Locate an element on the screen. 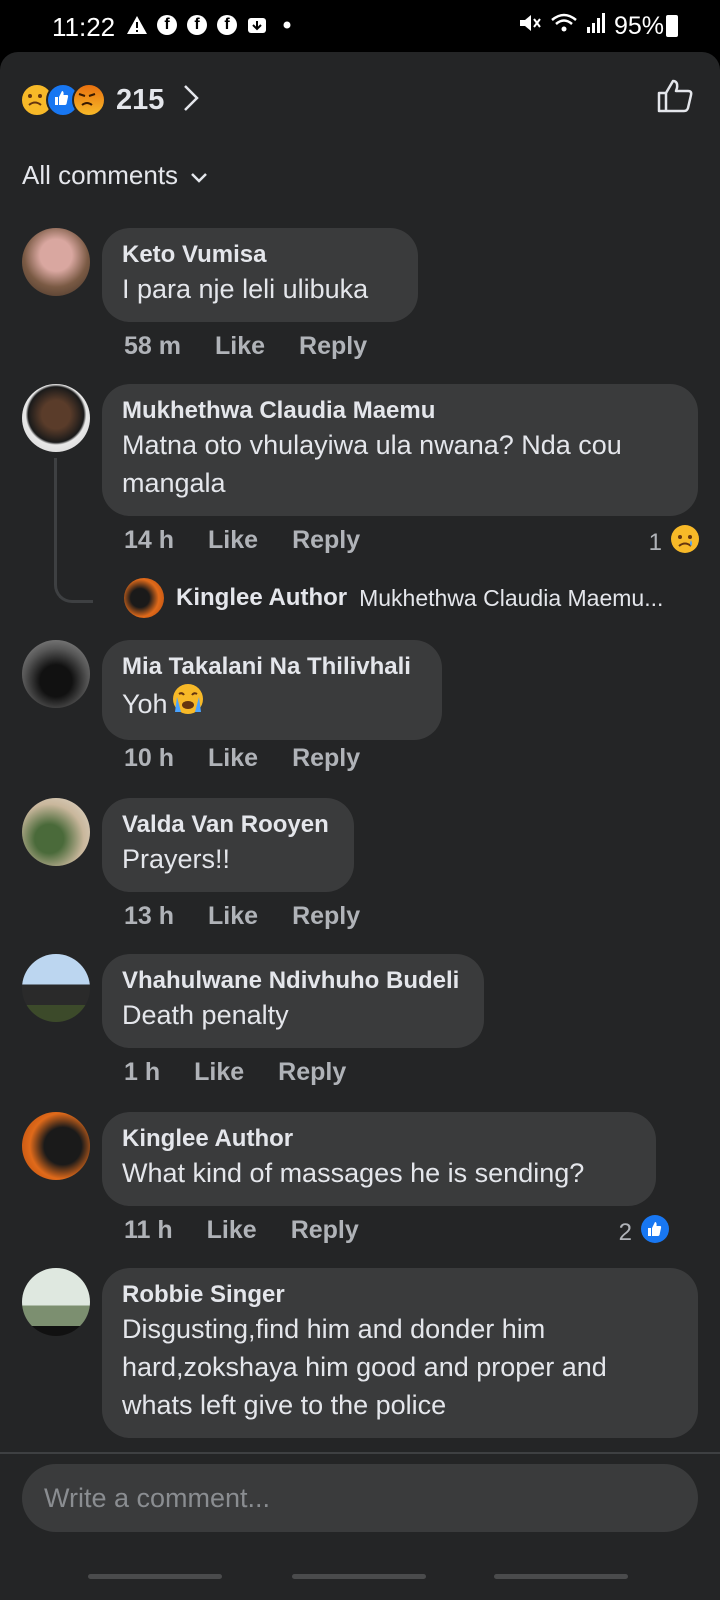 The image size is (720, 1600). system-indicators: 95% is located at coordinates (591, 26).